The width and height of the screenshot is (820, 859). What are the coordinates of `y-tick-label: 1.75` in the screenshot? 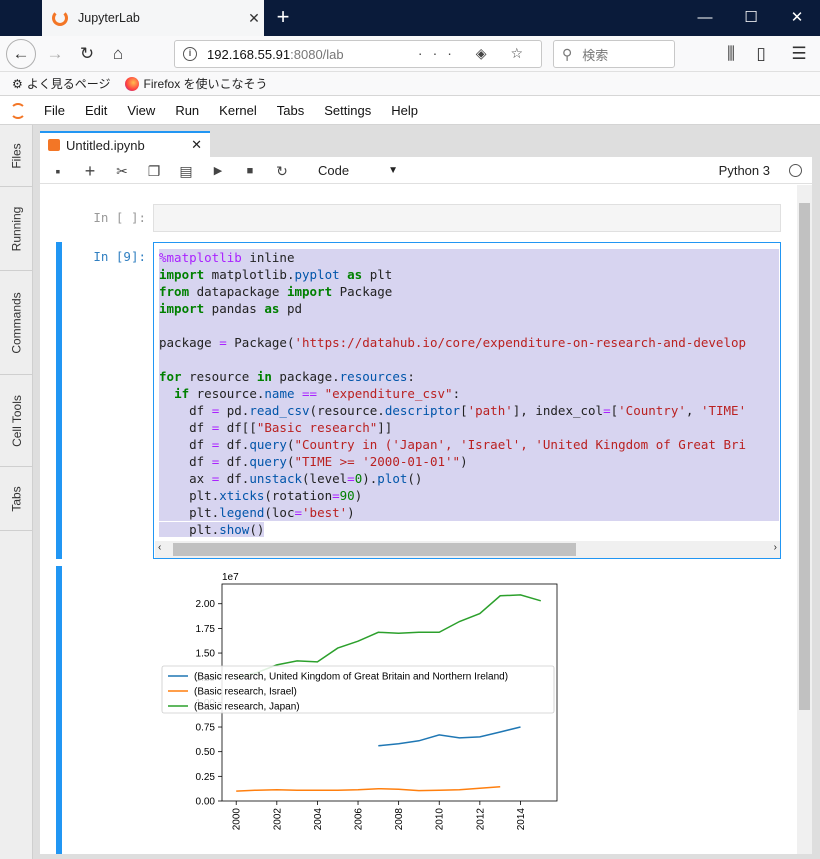 It's located at (206, 629).